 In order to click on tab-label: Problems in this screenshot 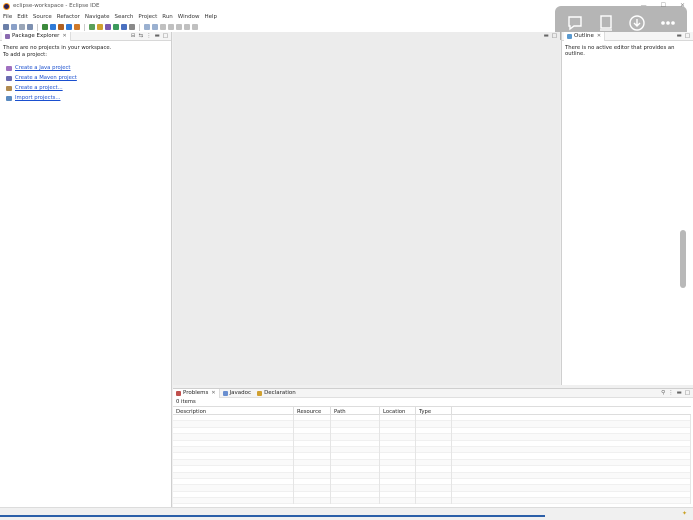, I will do `click(196, 393)`.